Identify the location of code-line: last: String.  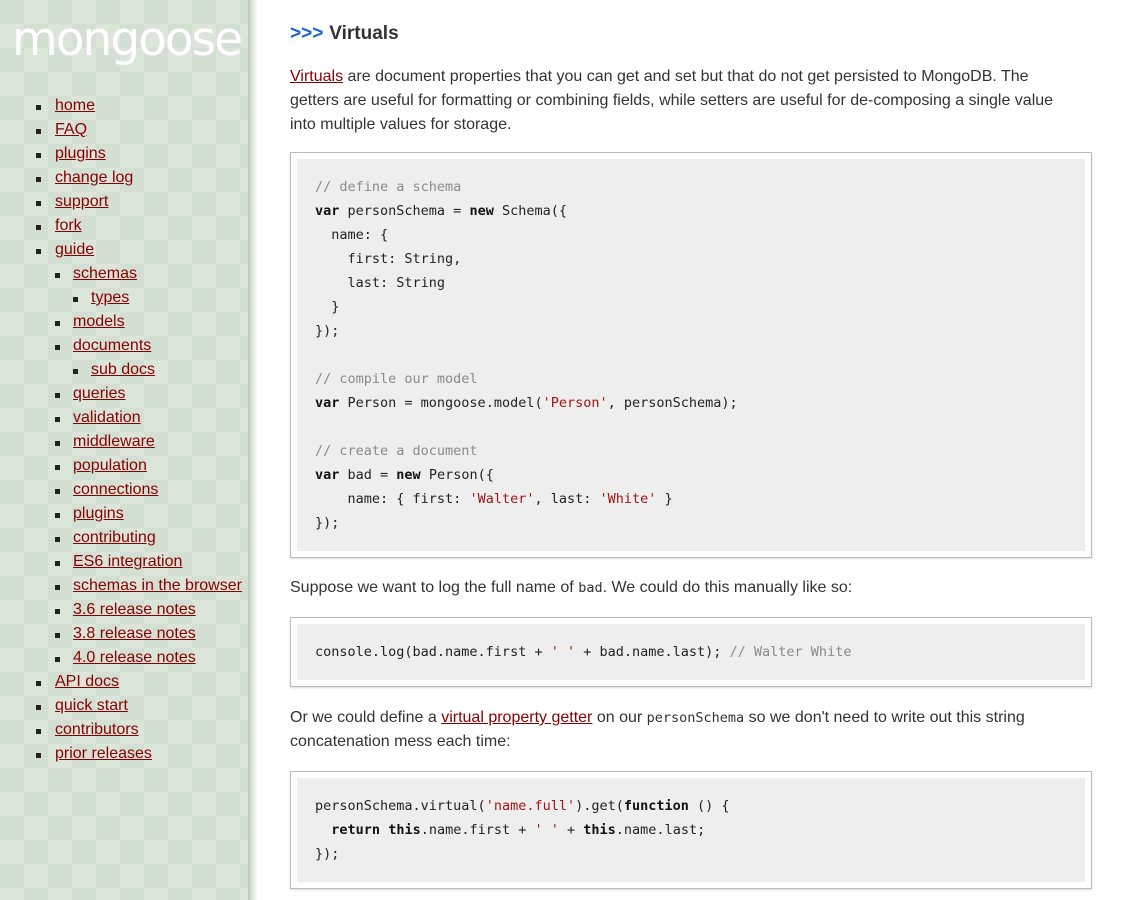
(691, 283).